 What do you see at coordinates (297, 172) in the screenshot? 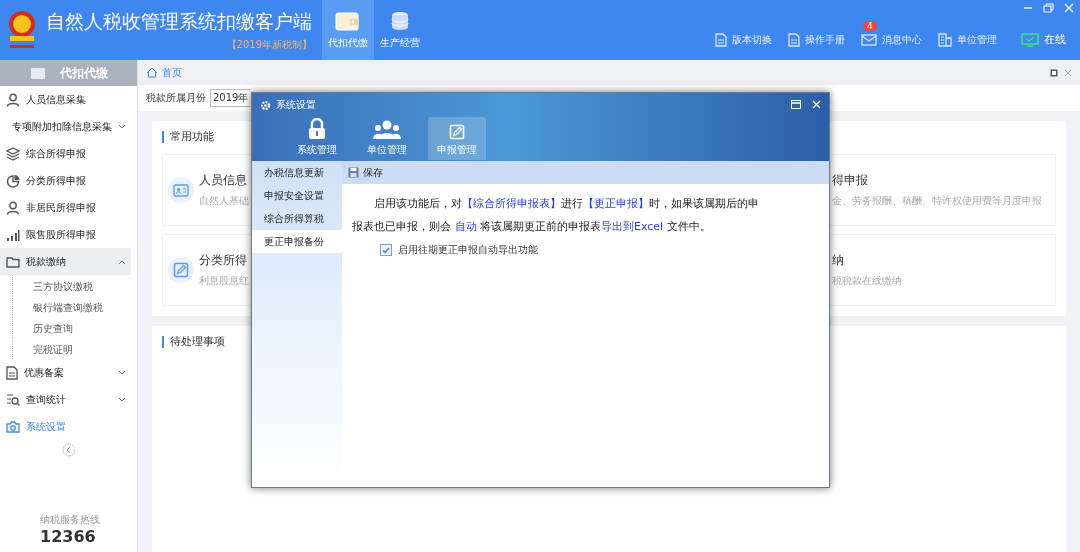
I see `settings-menu-item: 办税信息更新` at bounding box center [297, 172].